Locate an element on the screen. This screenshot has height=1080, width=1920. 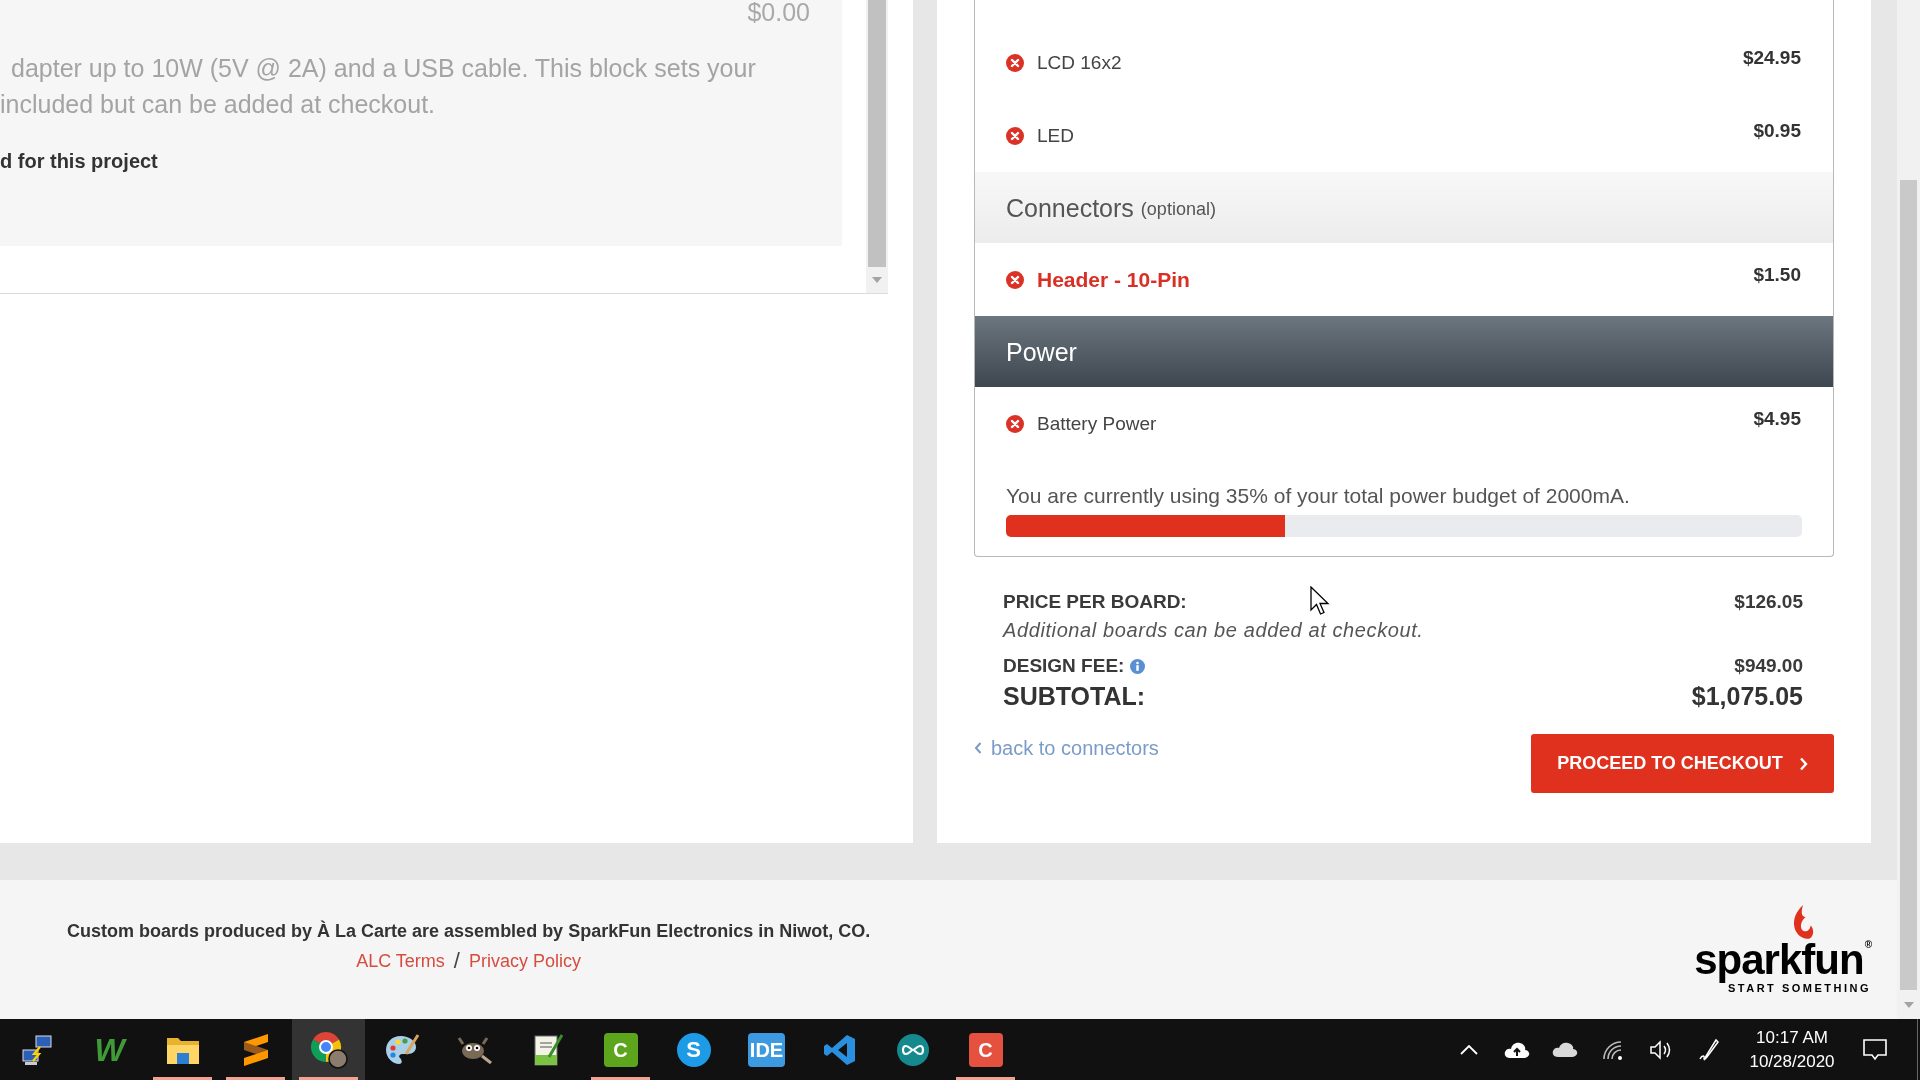
mouse-pointer-icon is located at coordinates (1320, 601).